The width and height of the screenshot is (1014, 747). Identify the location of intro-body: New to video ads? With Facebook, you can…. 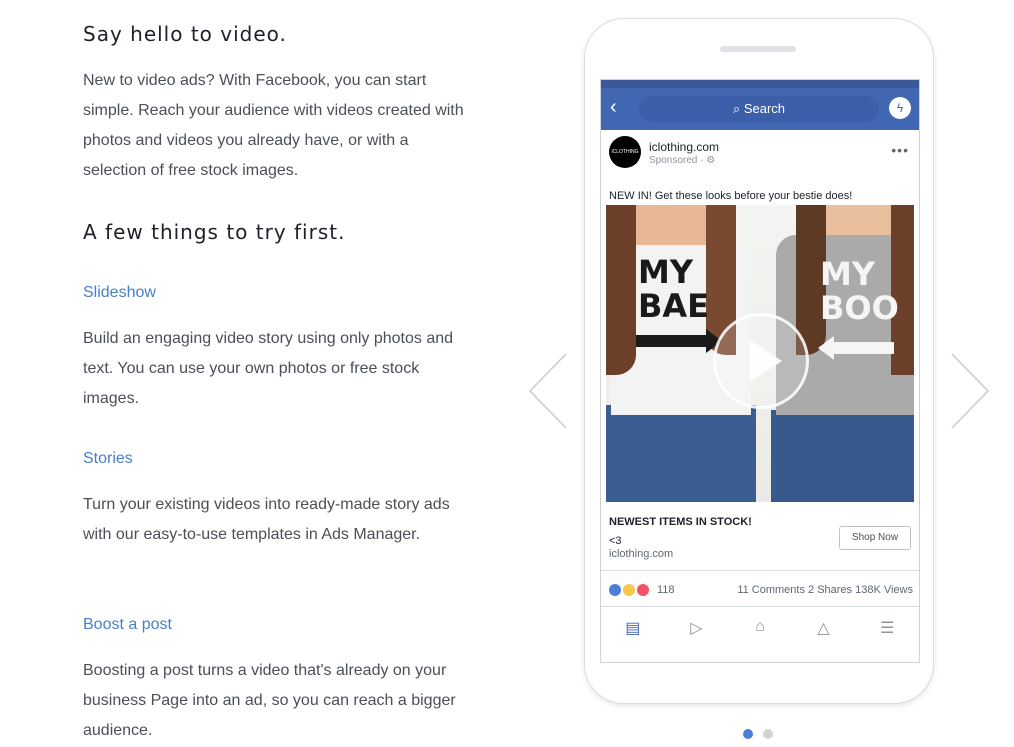
(273, 125).